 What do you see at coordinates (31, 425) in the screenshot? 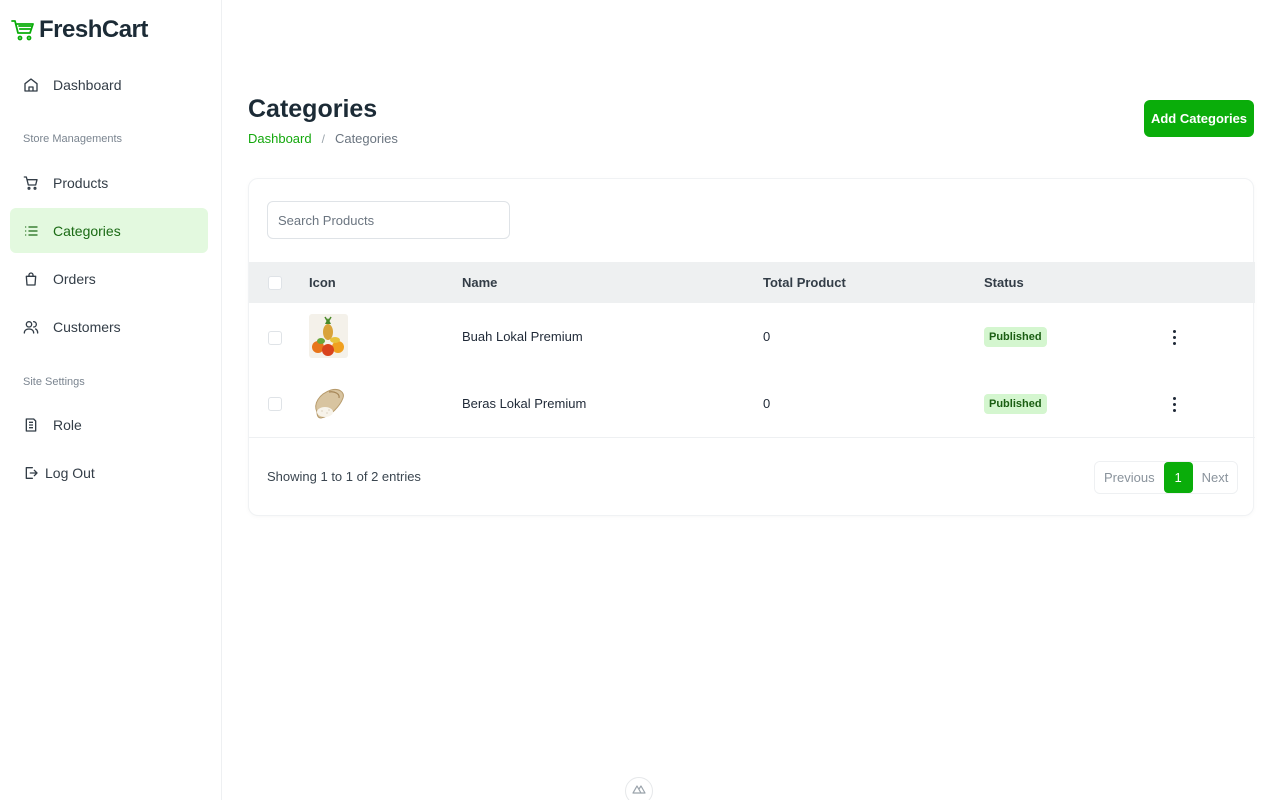
I see `document-icon` at bounding box center [31, 425].